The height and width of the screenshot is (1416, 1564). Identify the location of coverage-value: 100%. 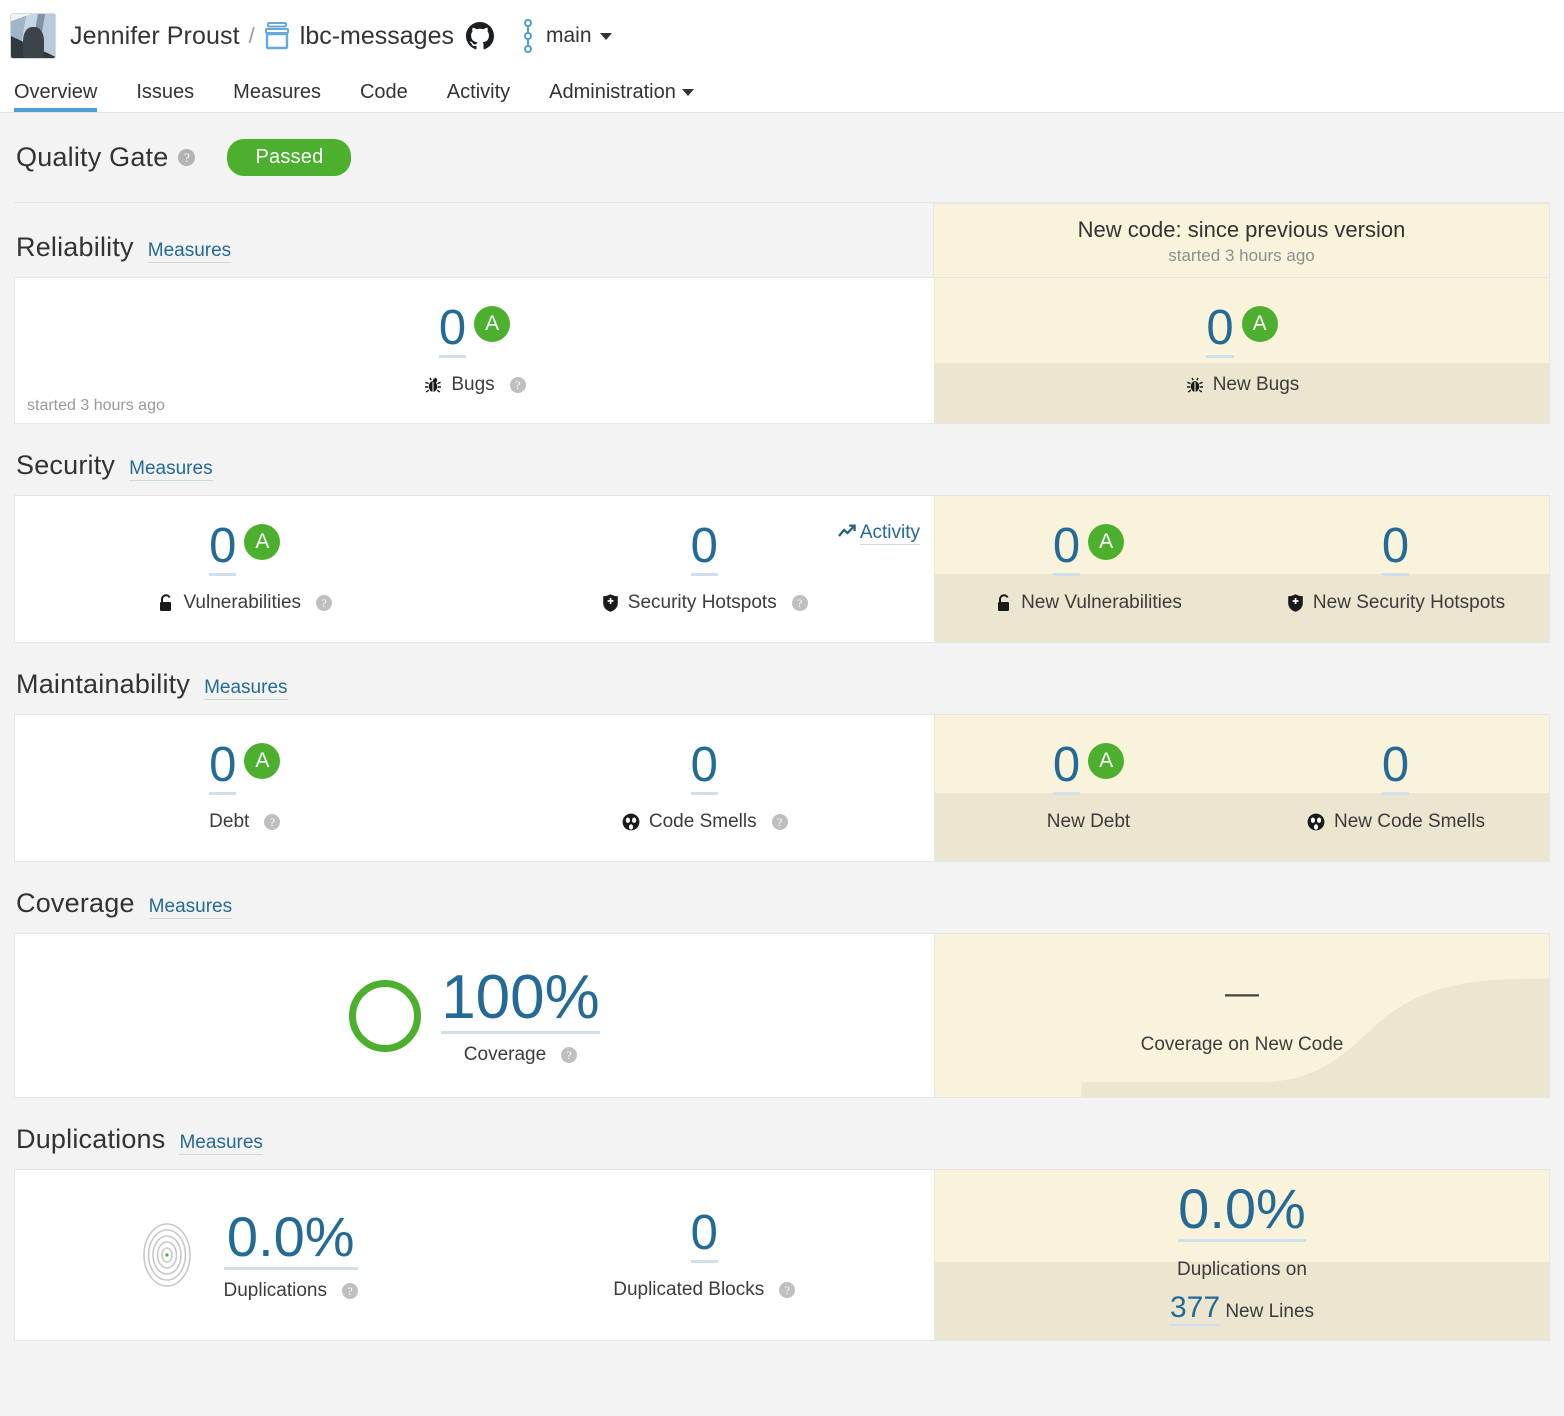
(520, 999).